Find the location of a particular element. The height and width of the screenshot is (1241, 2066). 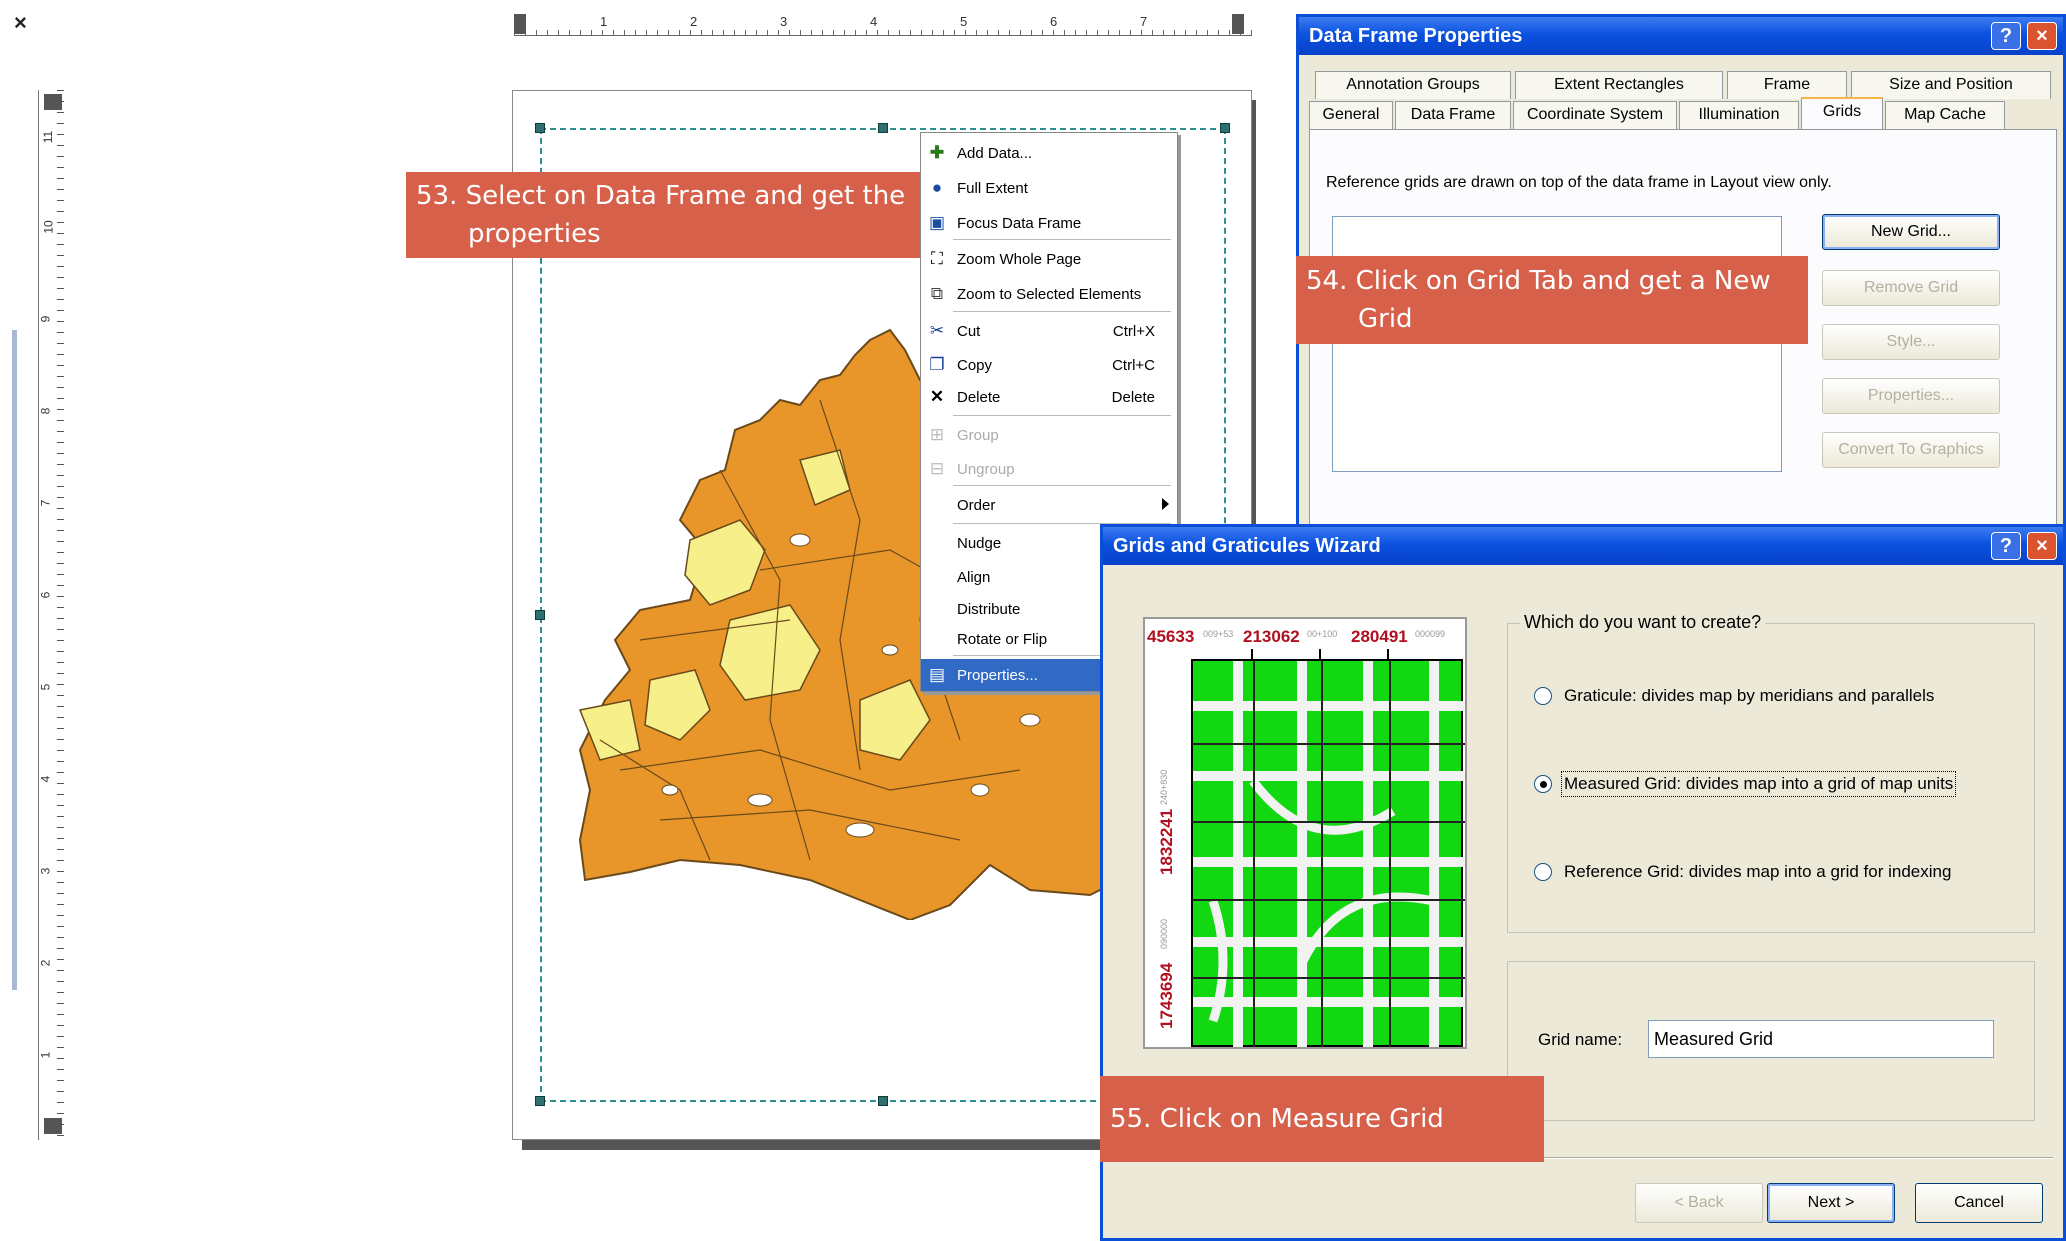

vruler-label: 6 is located at coordinates (45, 595).